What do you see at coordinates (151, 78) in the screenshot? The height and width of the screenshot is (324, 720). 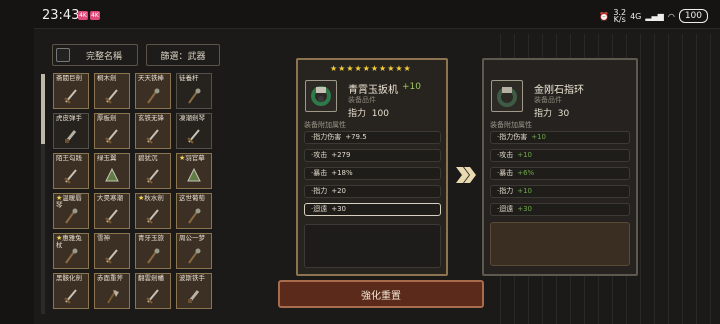 I see `item-slot-name: 天天铁棒` at bounding box center [151, 78].